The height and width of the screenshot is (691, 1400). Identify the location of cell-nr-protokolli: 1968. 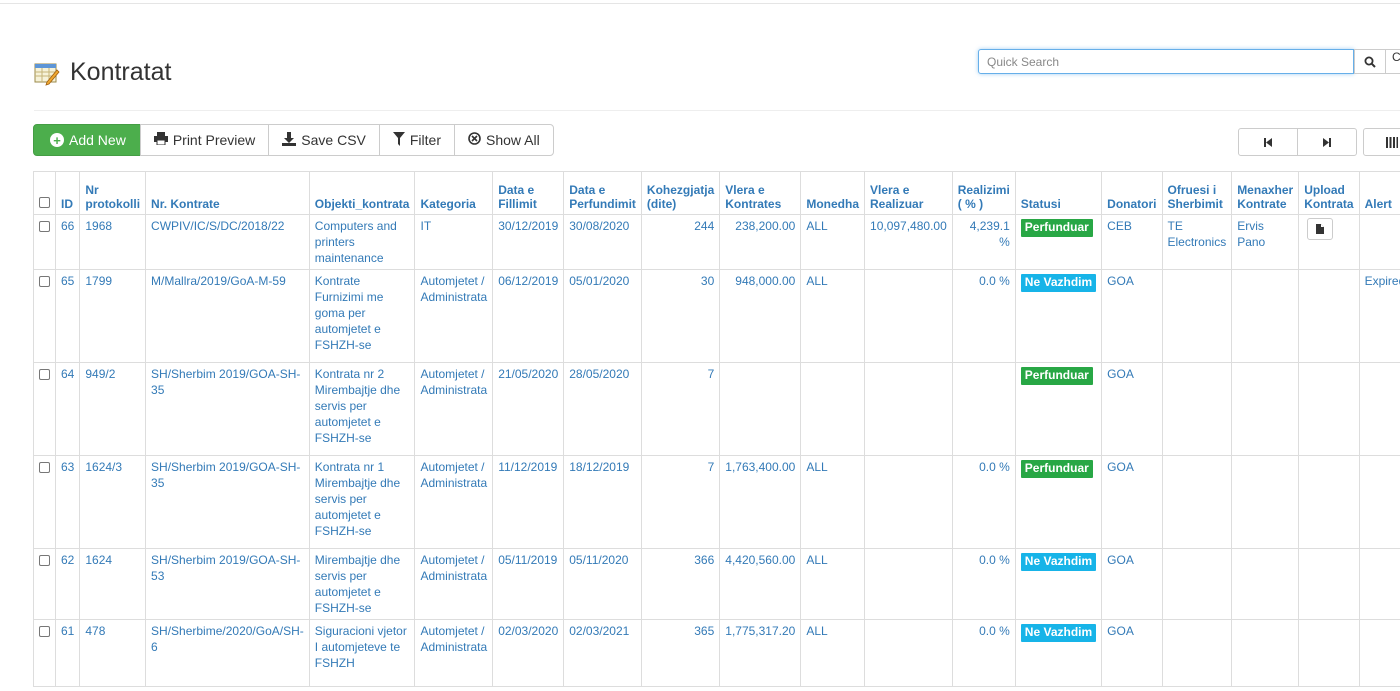
(113, 242).